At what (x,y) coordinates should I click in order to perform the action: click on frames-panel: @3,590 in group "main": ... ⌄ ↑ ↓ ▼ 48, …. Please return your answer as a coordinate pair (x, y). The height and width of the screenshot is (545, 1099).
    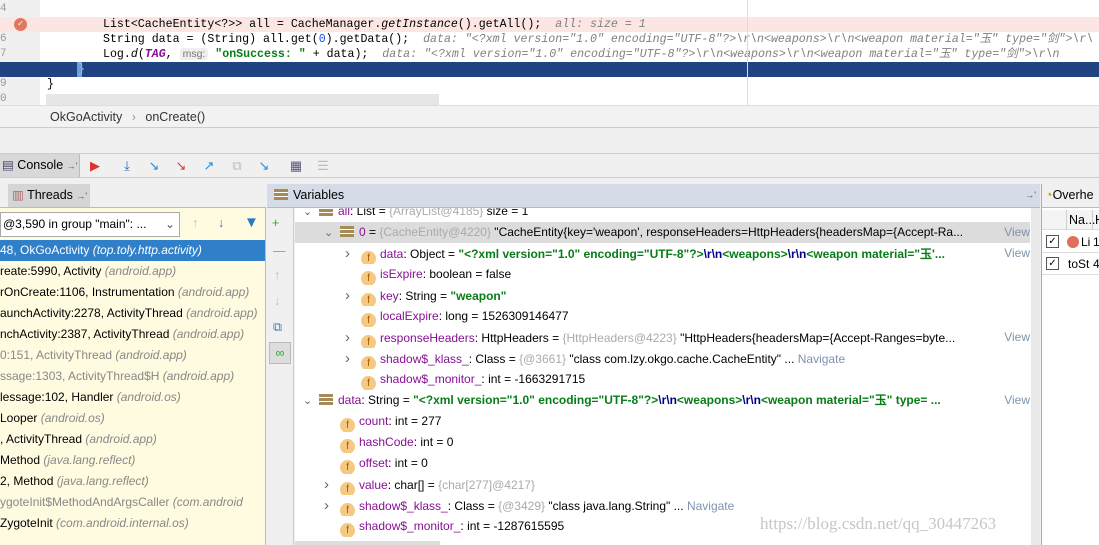
    Looking at the image, I should click on (133, 376).